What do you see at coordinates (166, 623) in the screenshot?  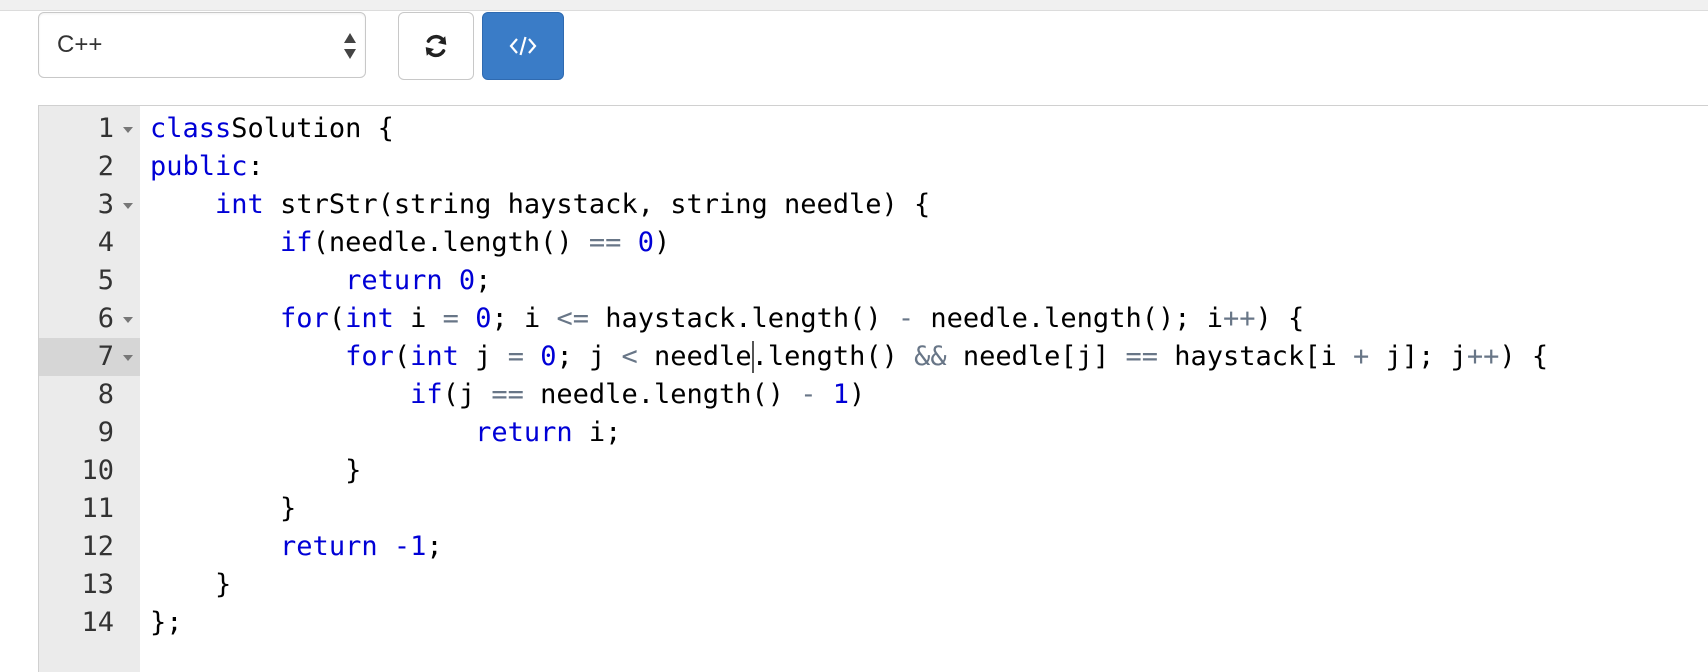 I see `code-text: };` at bounding box center [166, 623].